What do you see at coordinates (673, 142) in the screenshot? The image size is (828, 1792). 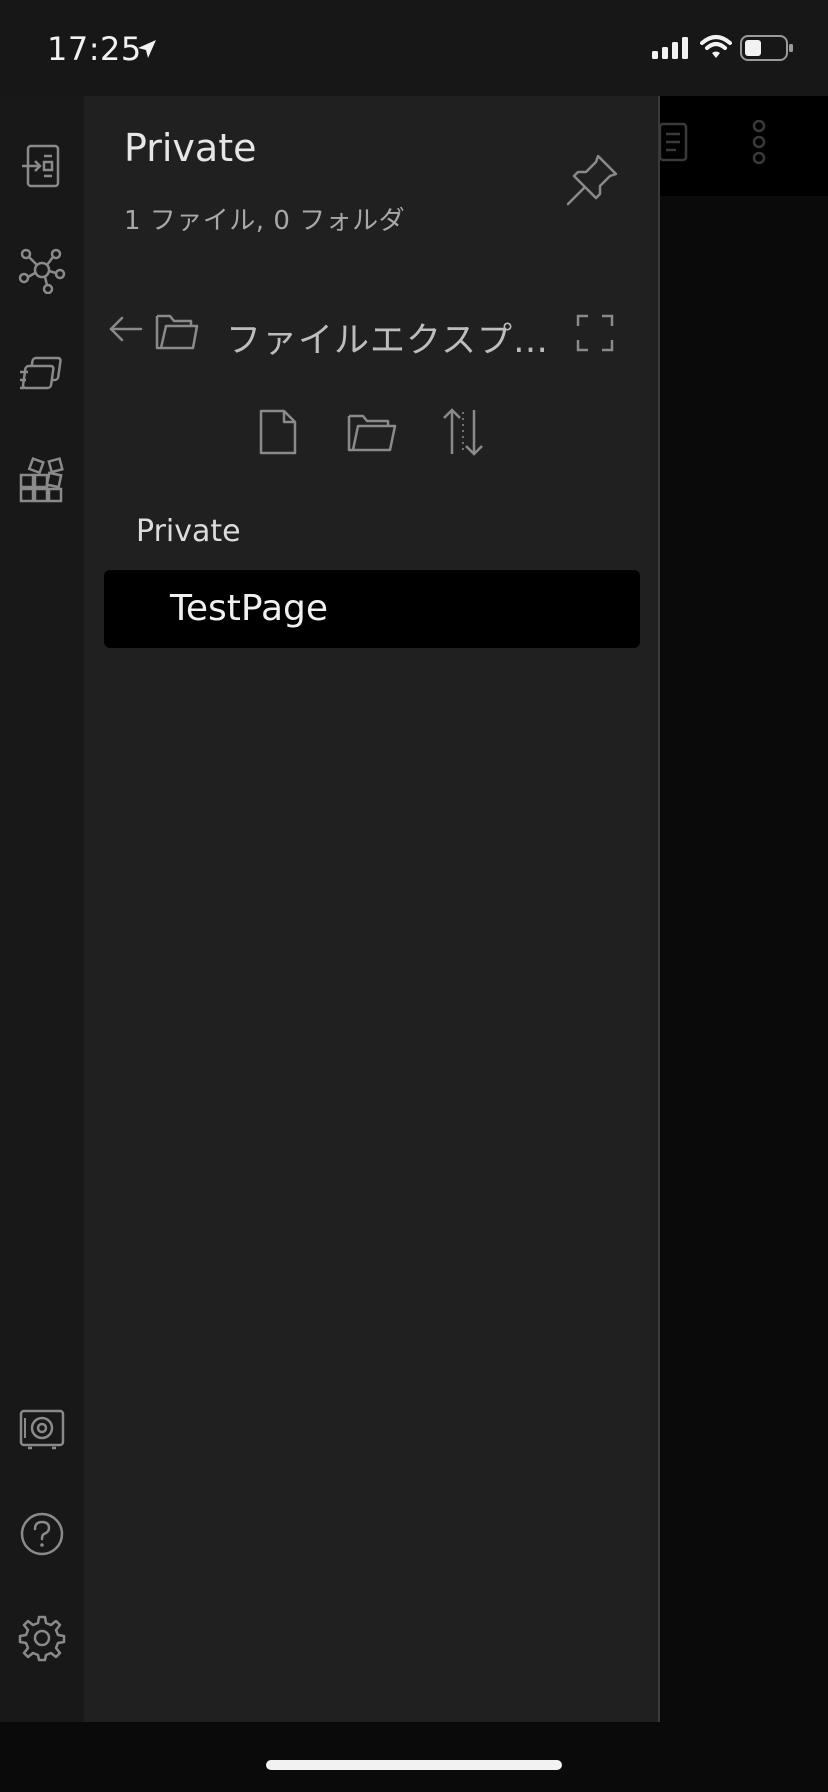 I see `reading-view-icon` at bounding box center [673, 142].